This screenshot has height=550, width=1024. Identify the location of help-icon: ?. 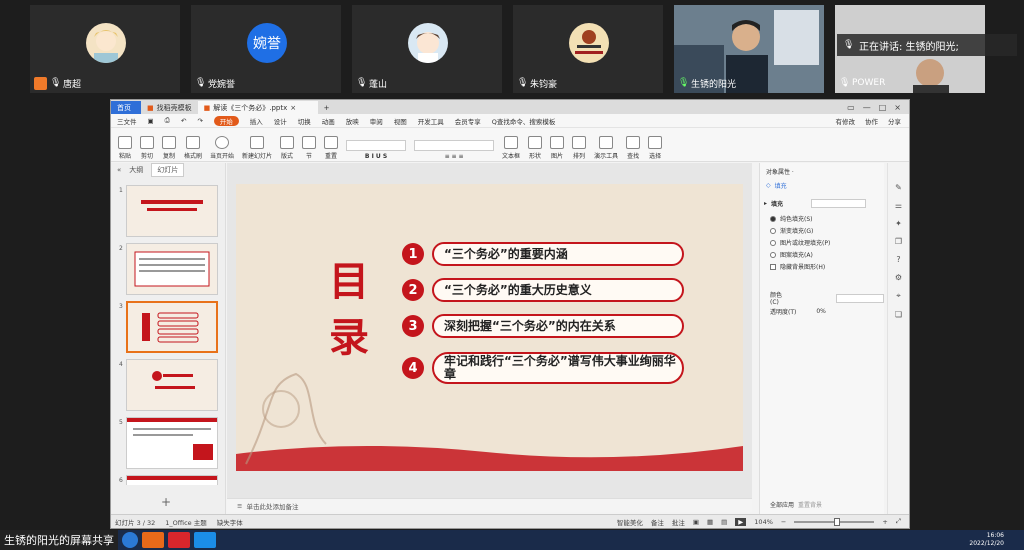
(898, 259).